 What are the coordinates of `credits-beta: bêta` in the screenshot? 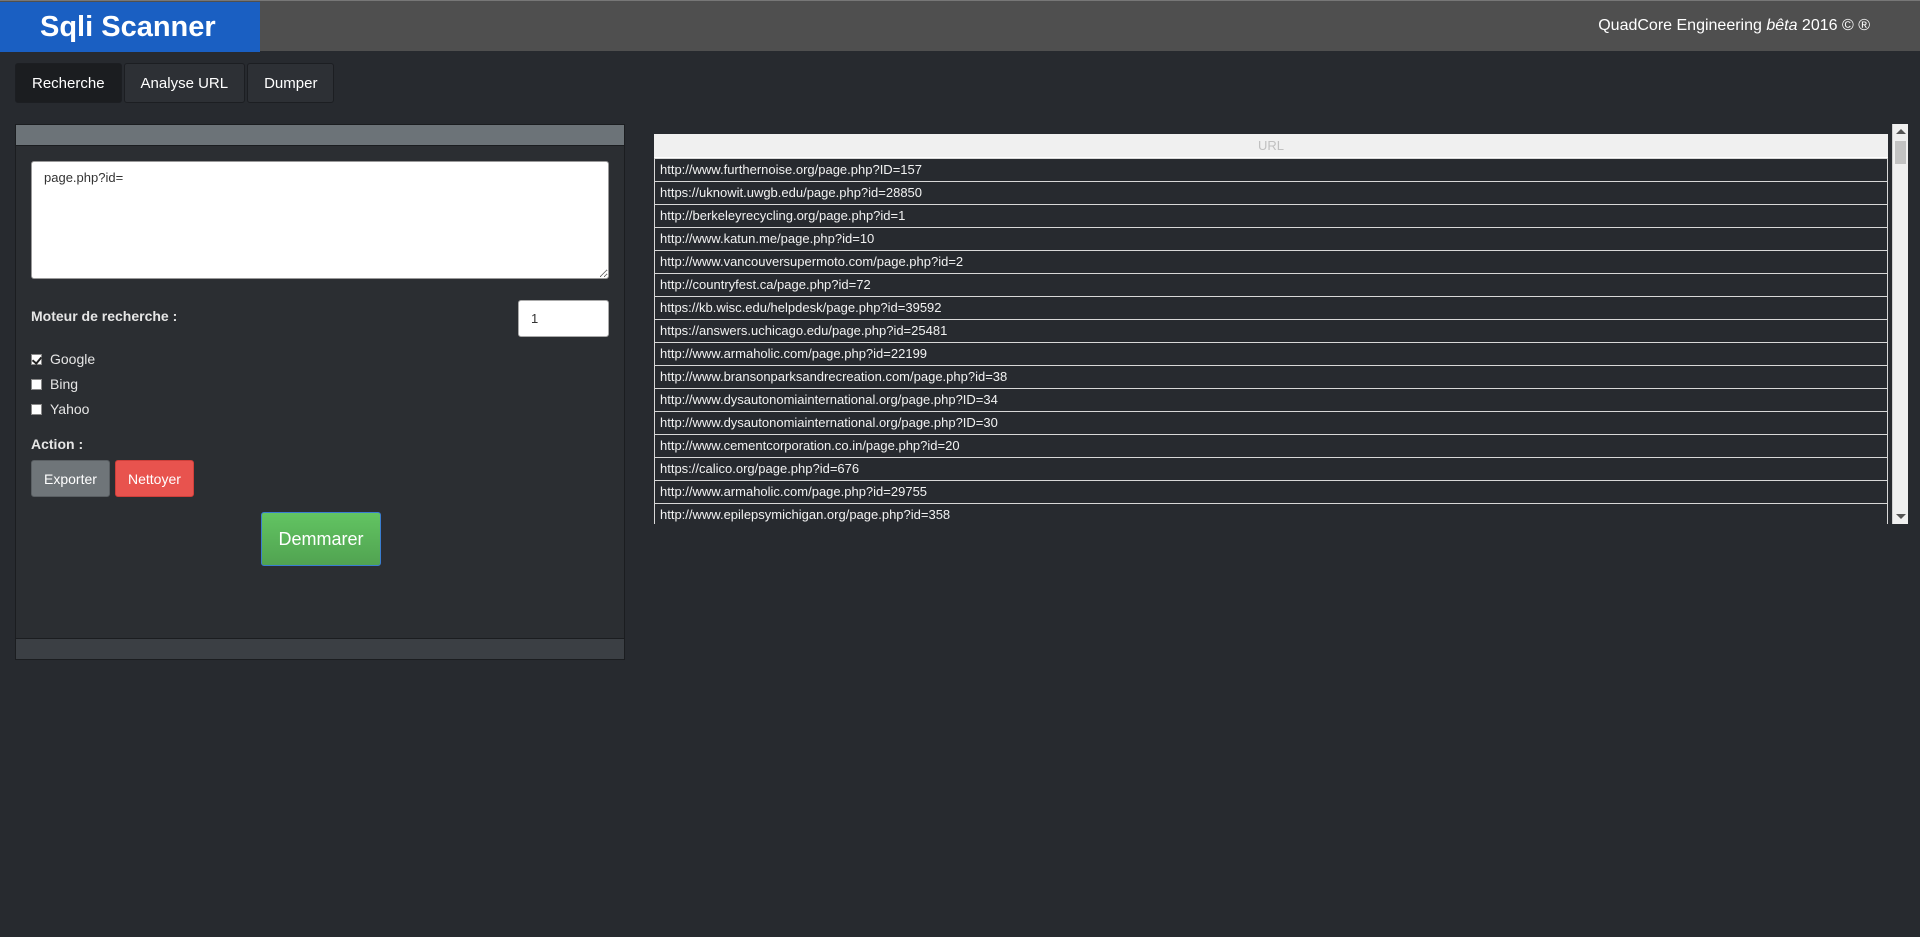 It's located at (1782, 25).